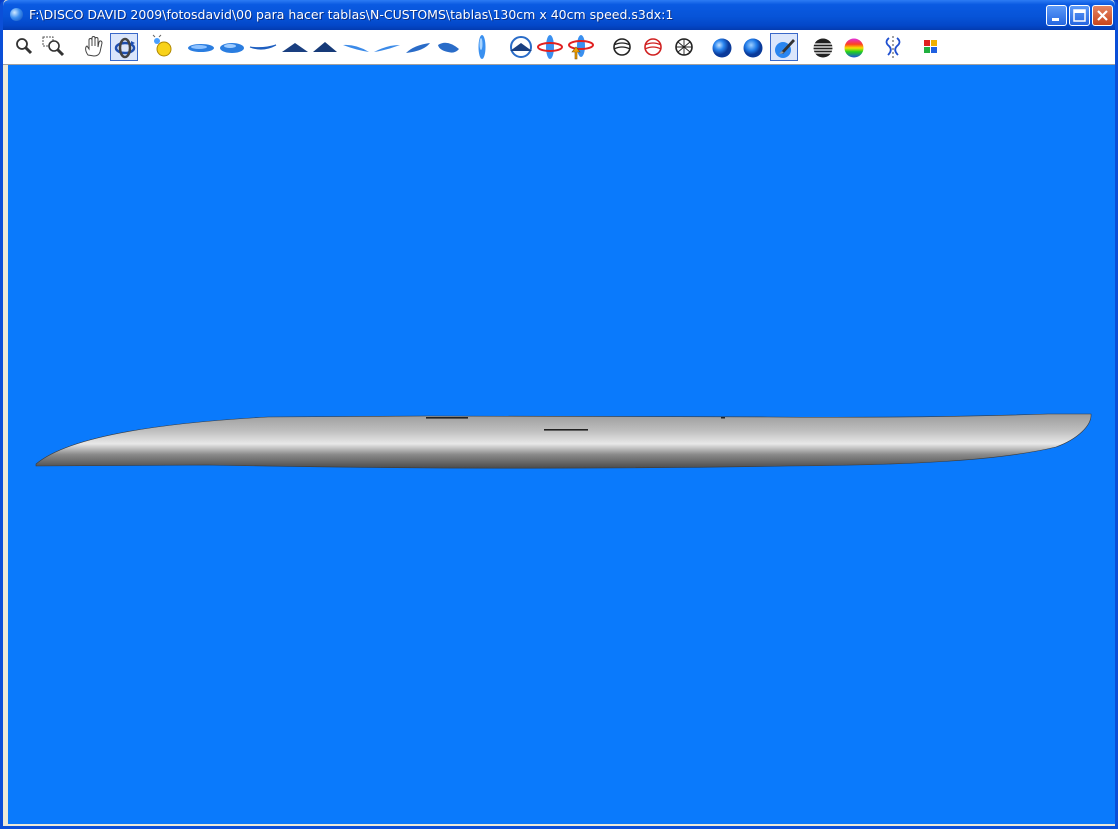 Image resolution: width=1118 pixels, height=829 pixels. I want to click on color-grid-icon, so click(930, 46).